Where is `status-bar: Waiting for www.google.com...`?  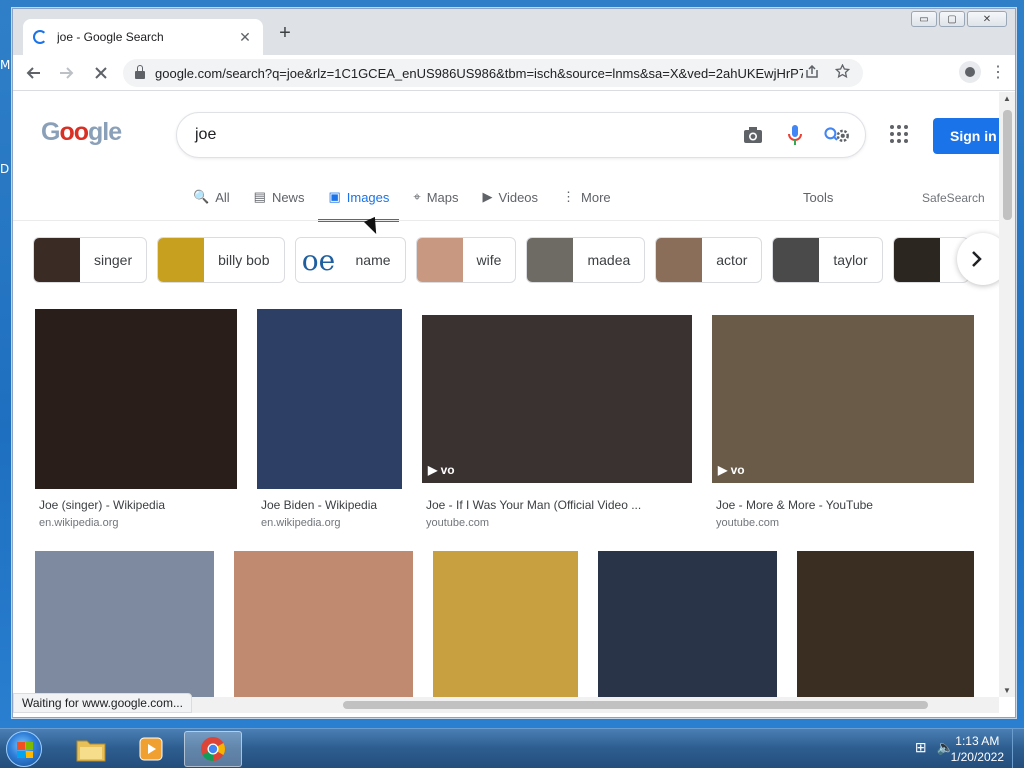 status-bar: Waiting for www.google.com... is located at coordinates (102, 703).